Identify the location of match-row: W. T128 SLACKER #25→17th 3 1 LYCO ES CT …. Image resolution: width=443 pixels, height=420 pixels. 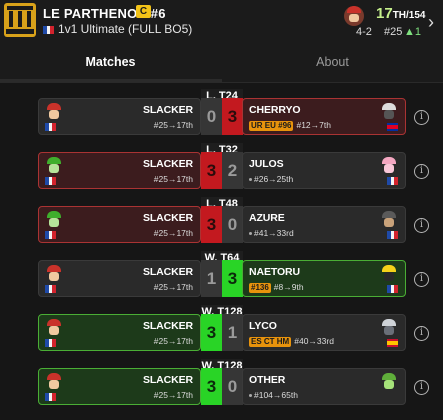
(221, 330).